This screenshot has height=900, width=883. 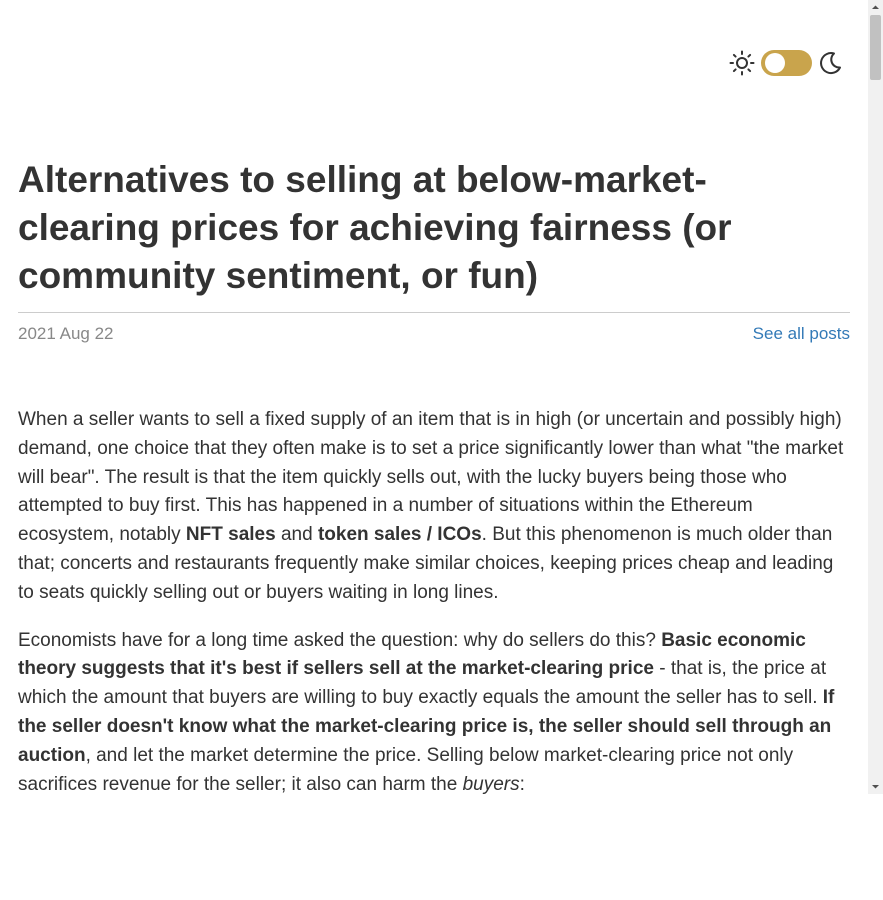 I want to click on see-all-posts-link: See all posts, so click(x=801, y=334).